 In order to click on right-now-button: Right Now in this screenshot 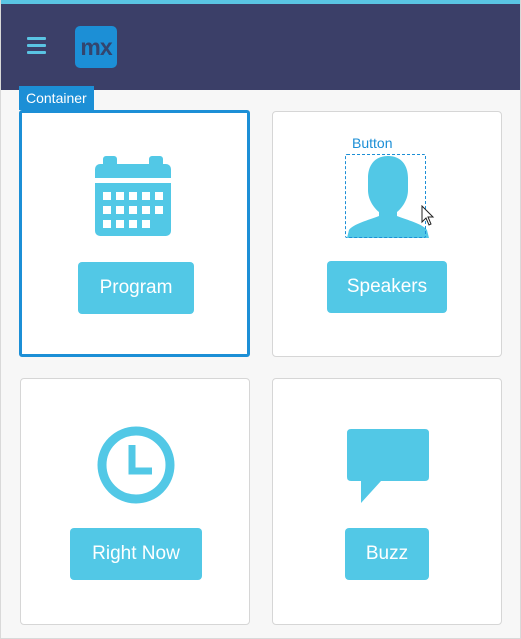, I will do `click(136, 554)`.